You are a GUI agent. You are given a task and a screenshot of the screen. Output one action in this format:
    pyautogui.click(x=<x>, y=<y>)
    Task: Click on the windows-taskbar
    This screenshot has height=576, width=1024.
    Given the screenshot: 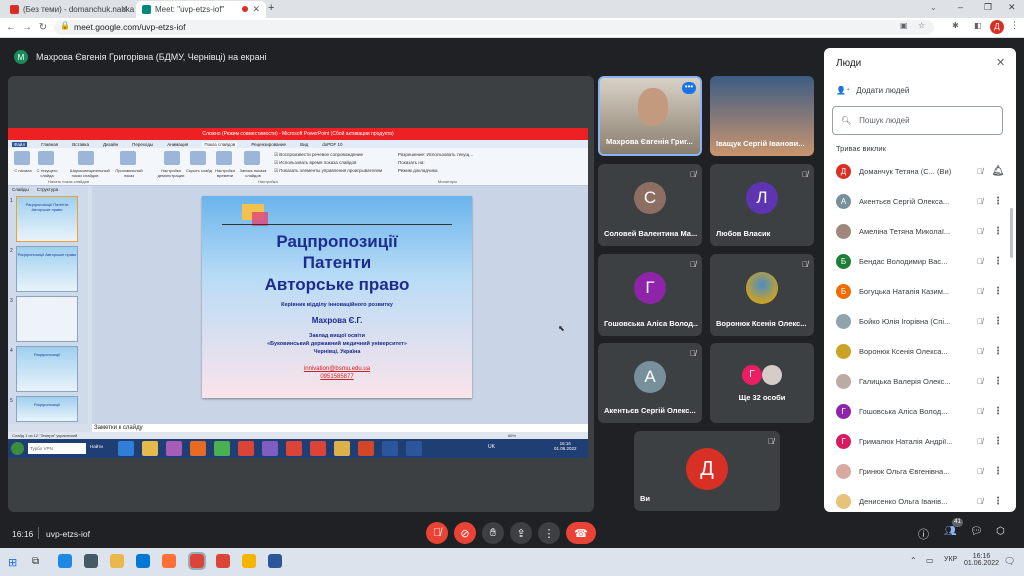 What is the action you would take?
    pyautogui.click(x=512, y=562)
    